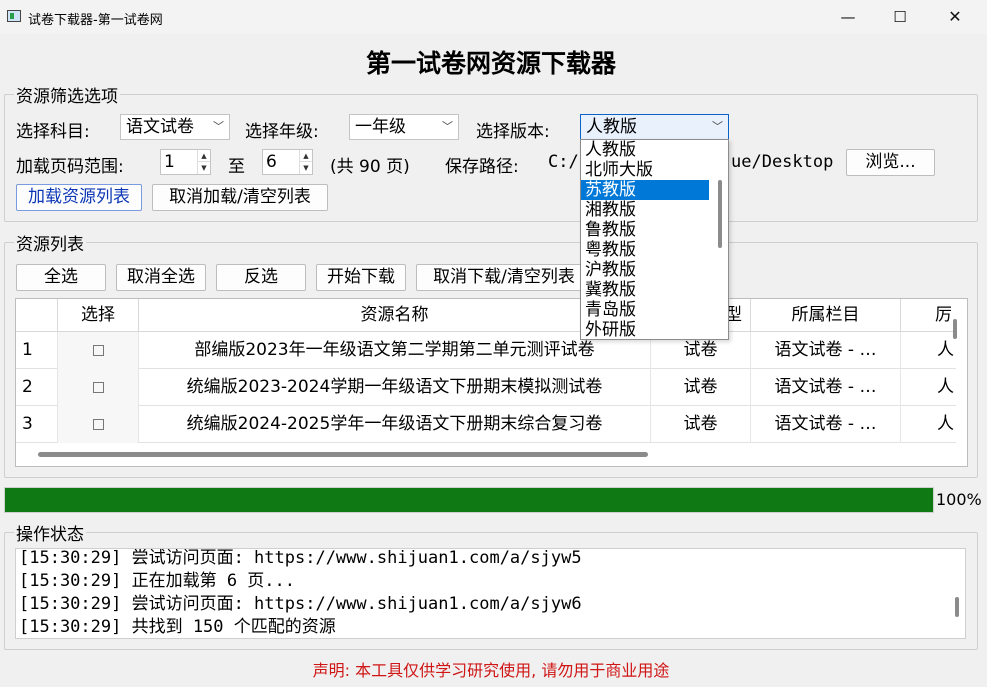 The width and height of the screenshot is (987, 687). I want to click on edition-label: 选择版本:, so click(513, 132).